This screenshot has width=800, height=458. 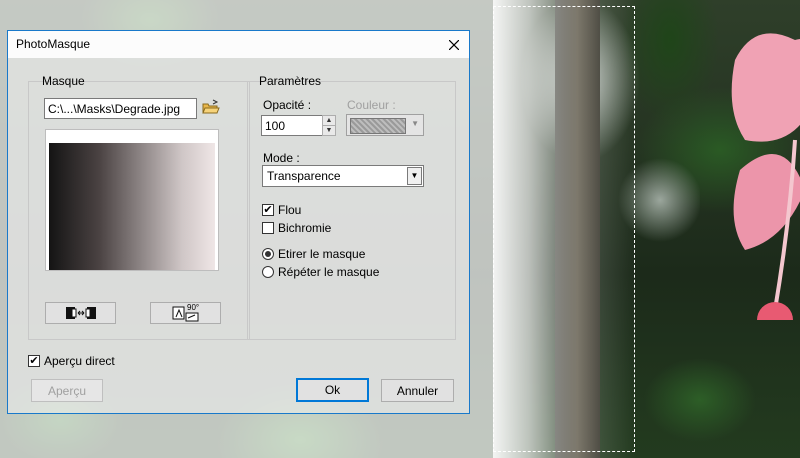 I want to click on stretch-label: Etirer le masque, so click(x=322, y=254).